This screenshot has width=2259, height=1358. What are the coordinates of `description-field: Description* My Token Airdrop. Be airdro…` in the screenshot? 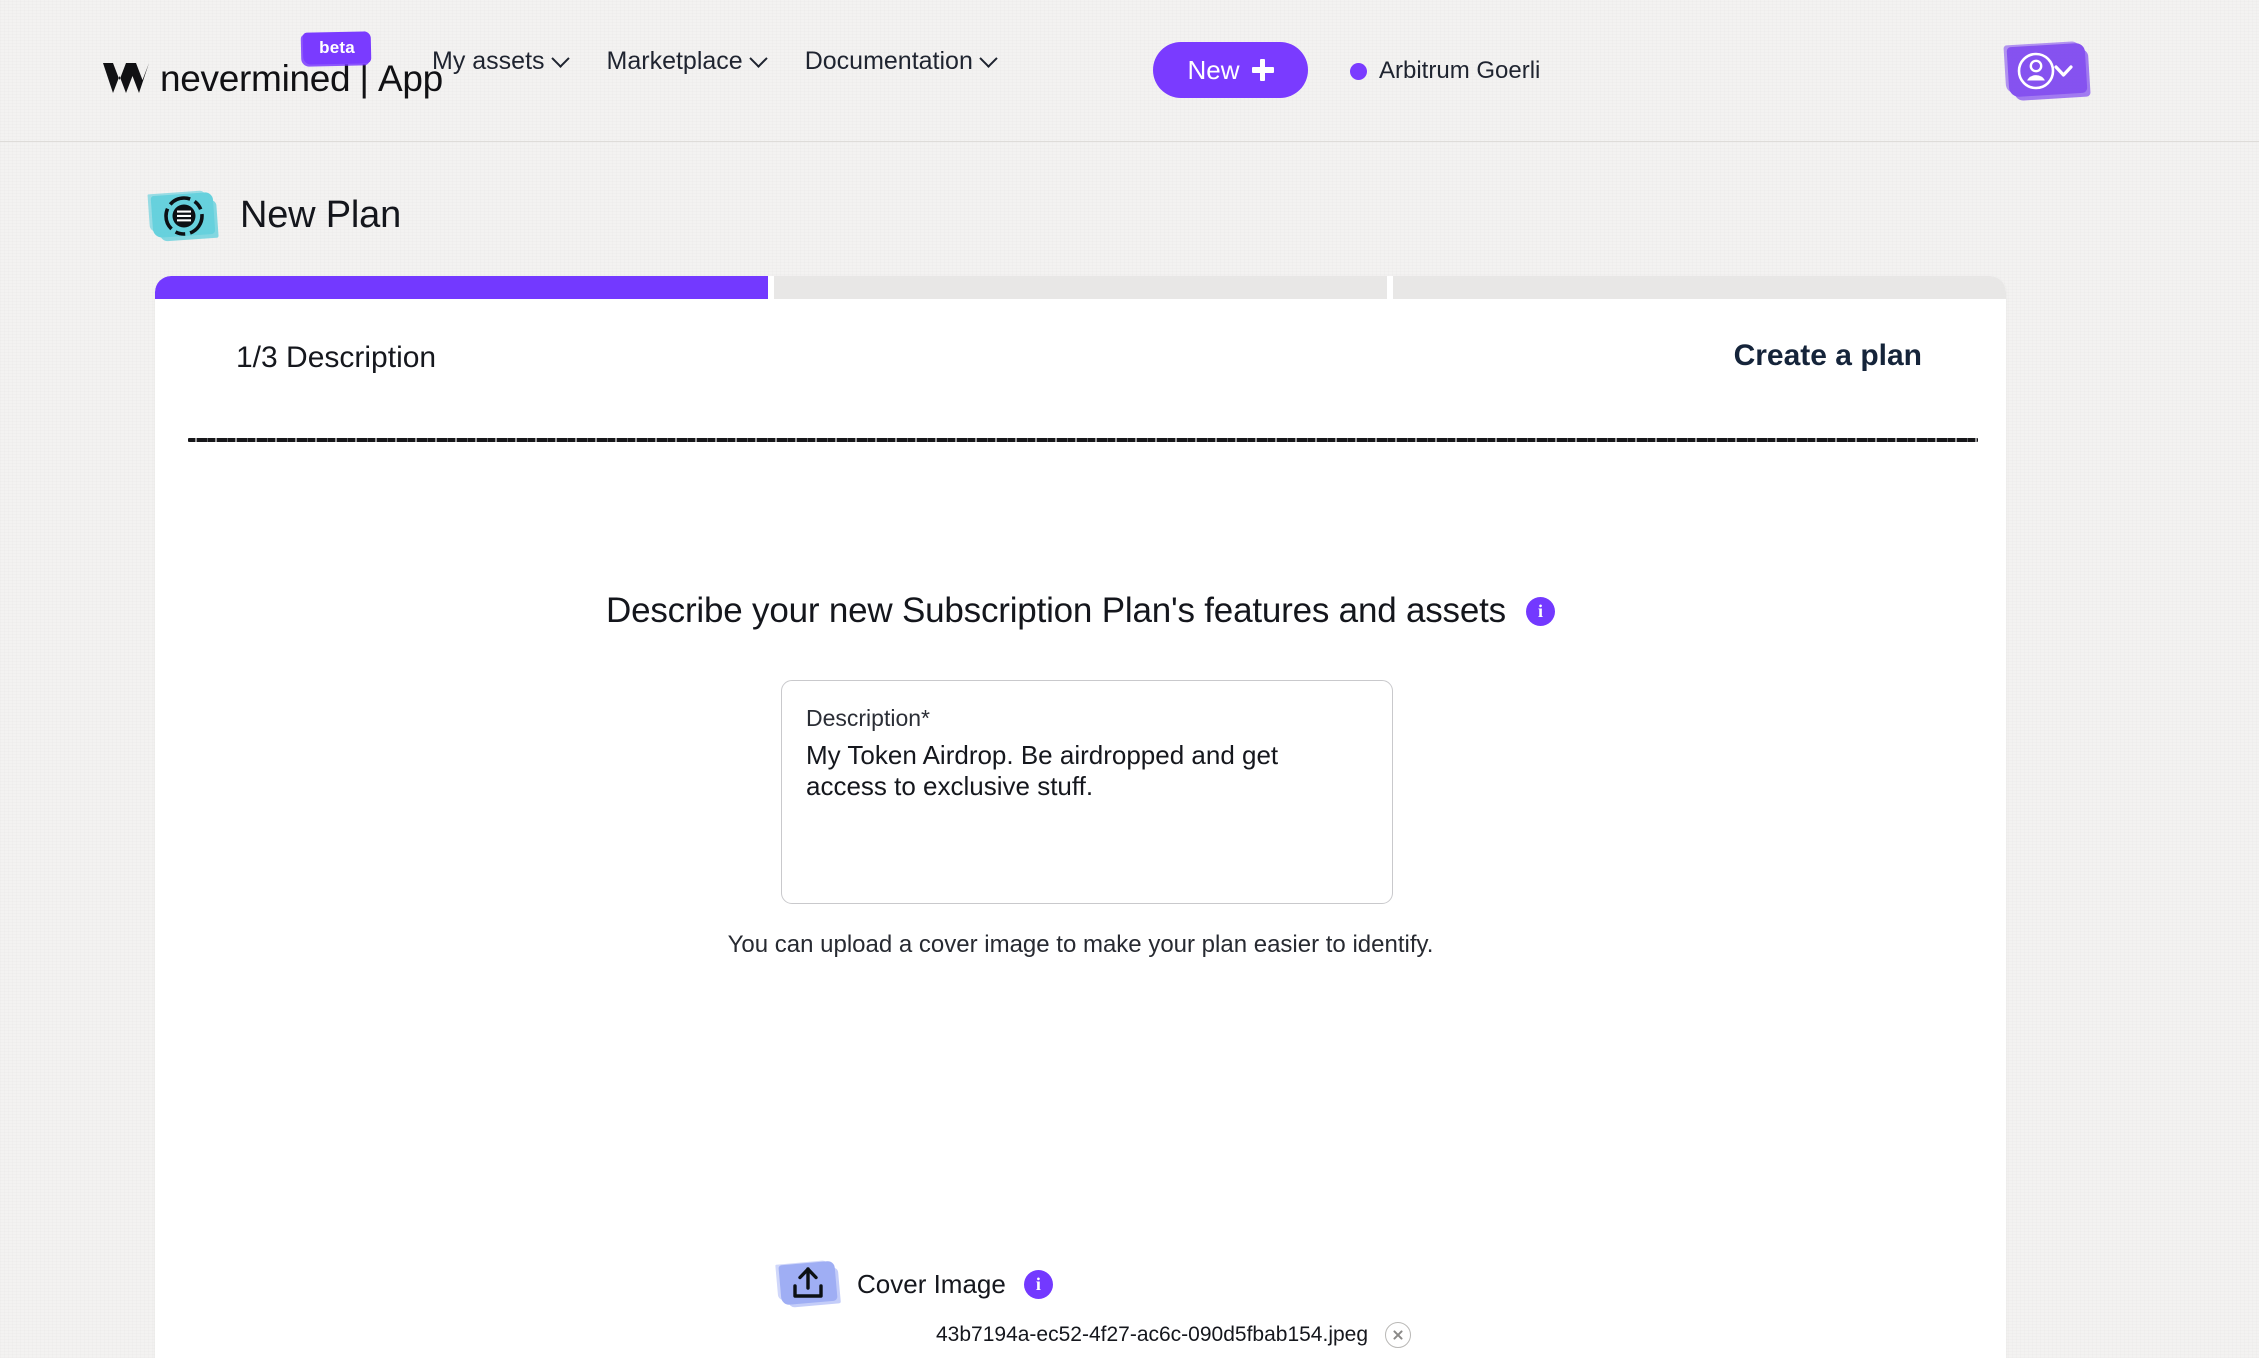 It's located at (1087, 792).